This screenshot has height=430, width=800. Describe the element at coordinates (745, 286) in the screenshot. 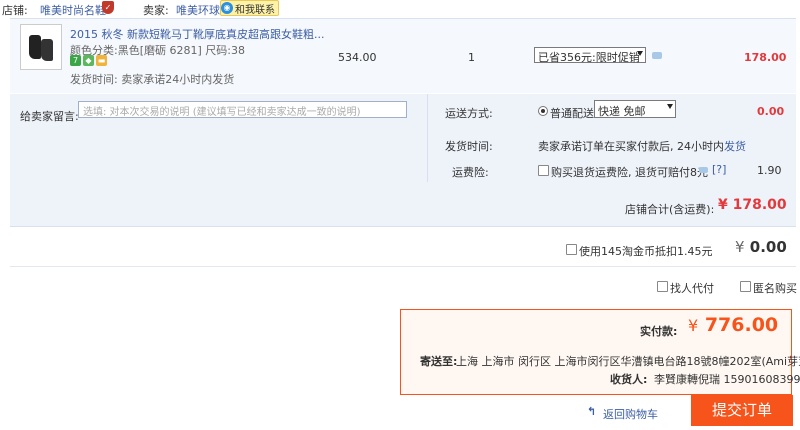

I see `anonymous-checkbox` at that location.